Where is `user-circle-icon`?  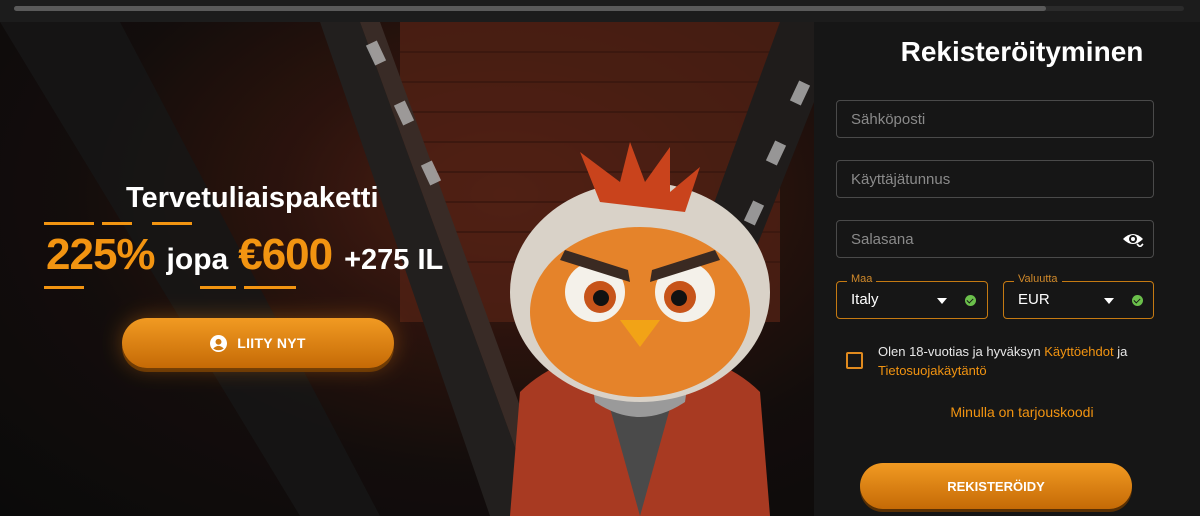
user-circle-icon is located at coordinates (219, 343).